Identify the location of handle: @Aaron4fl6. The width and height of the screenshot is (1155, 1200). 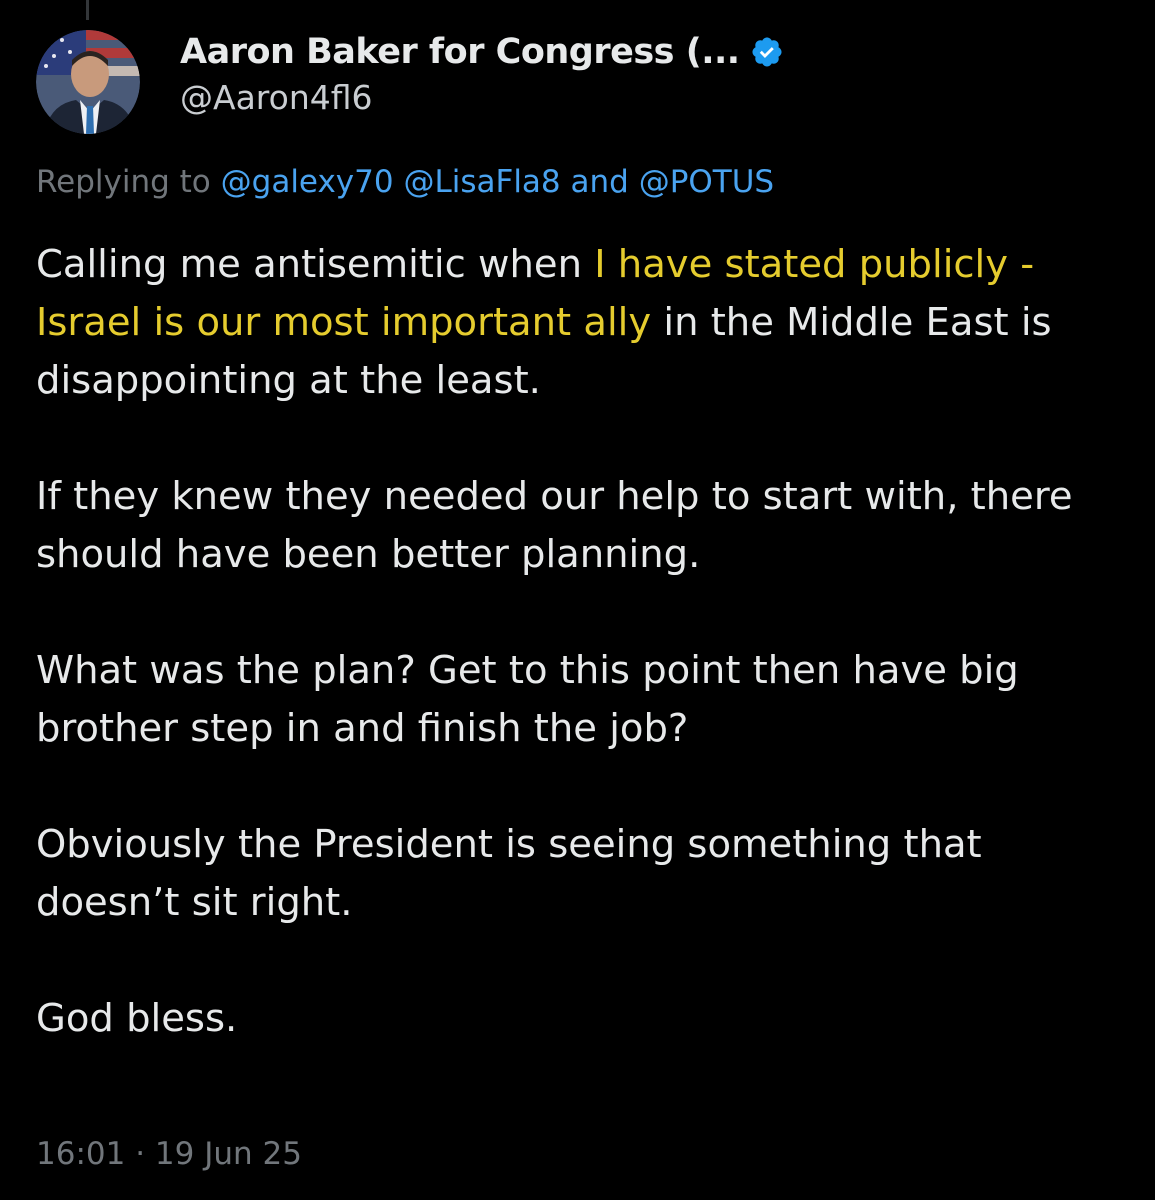
(482, 97).